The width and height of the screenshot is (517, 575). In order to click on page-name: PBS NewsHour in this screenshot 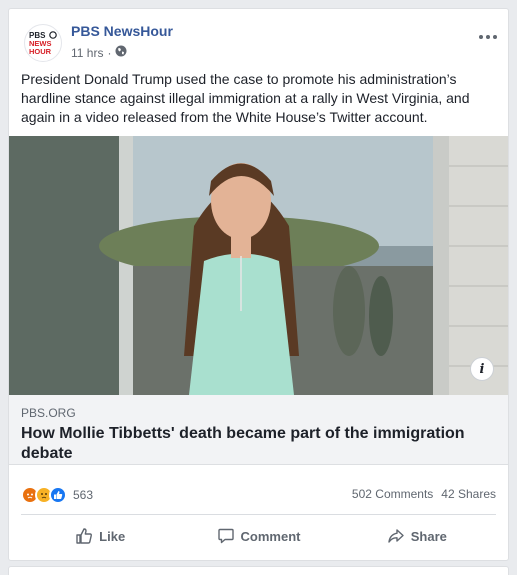, I will do `click(122, 31)`.